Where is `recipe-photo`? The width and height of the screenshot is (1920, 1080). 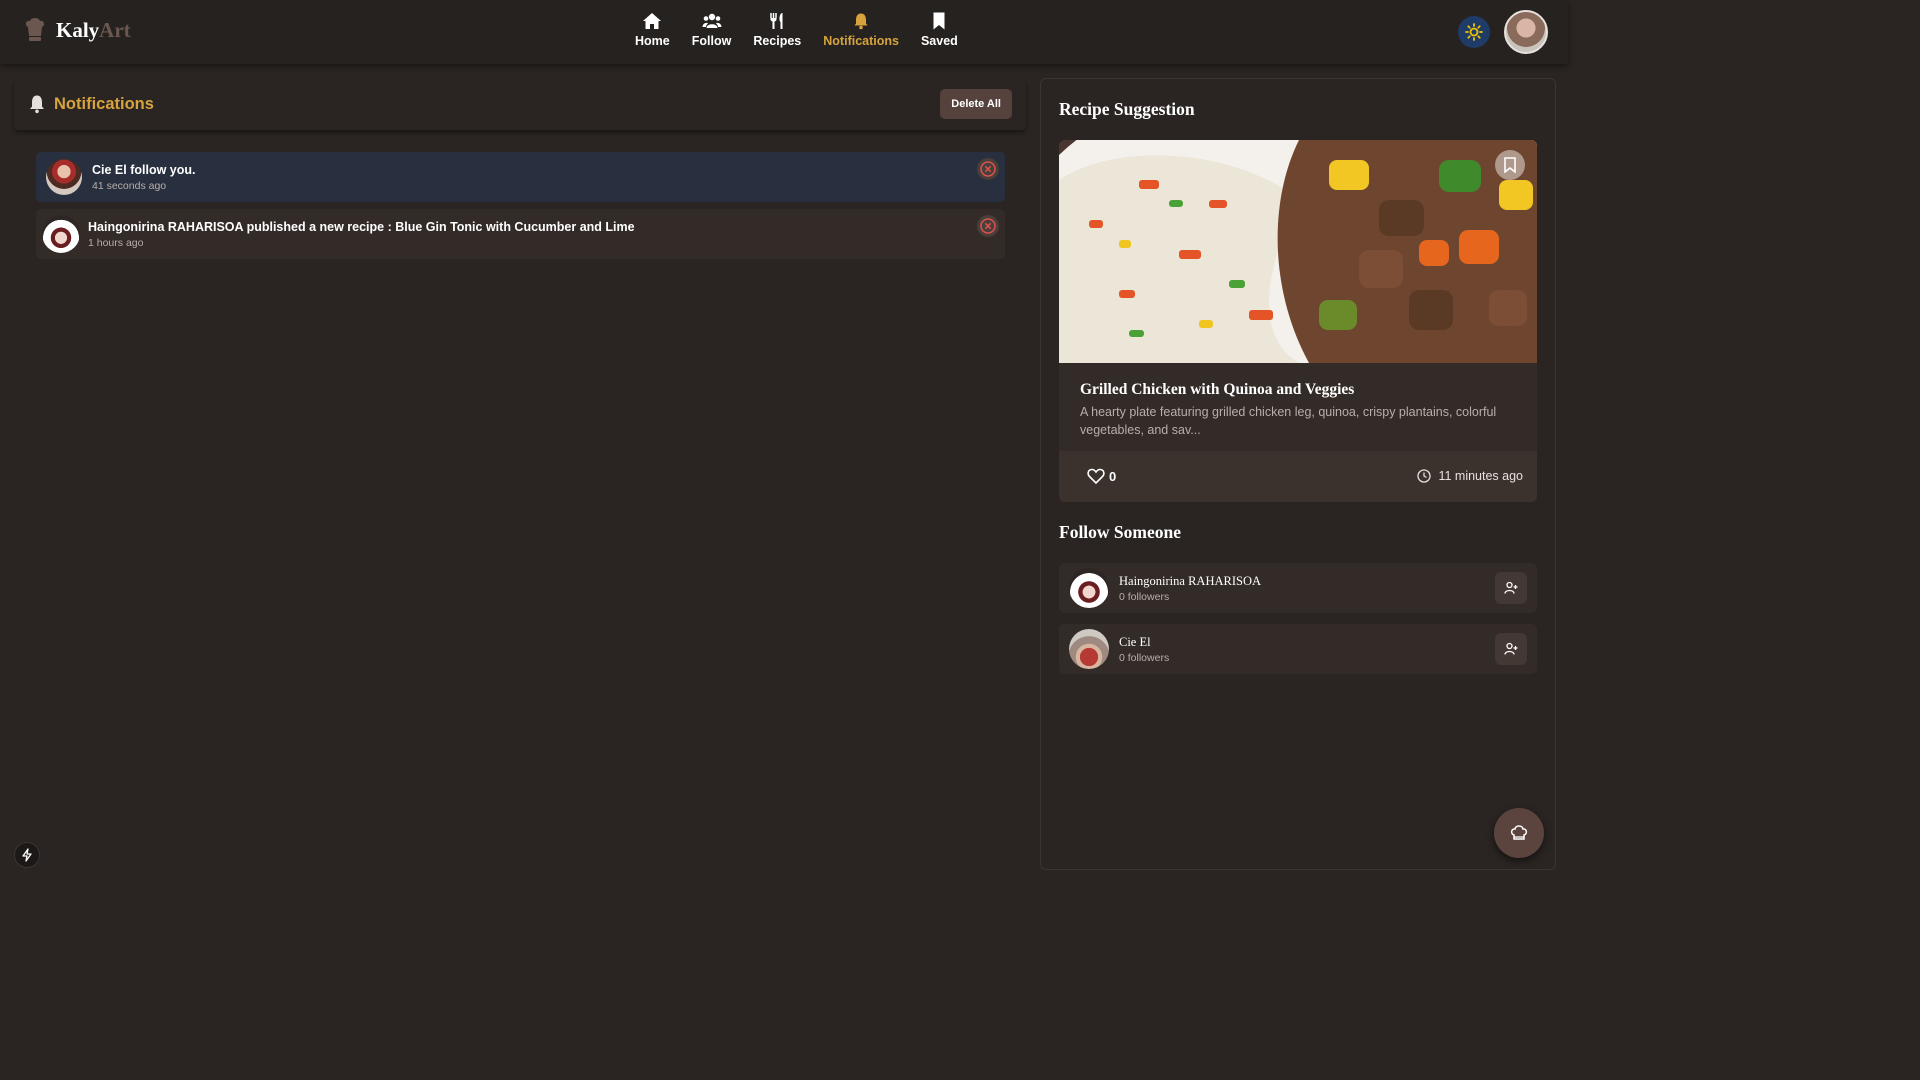
recipe-photo is located at coordinates (1298, 251).